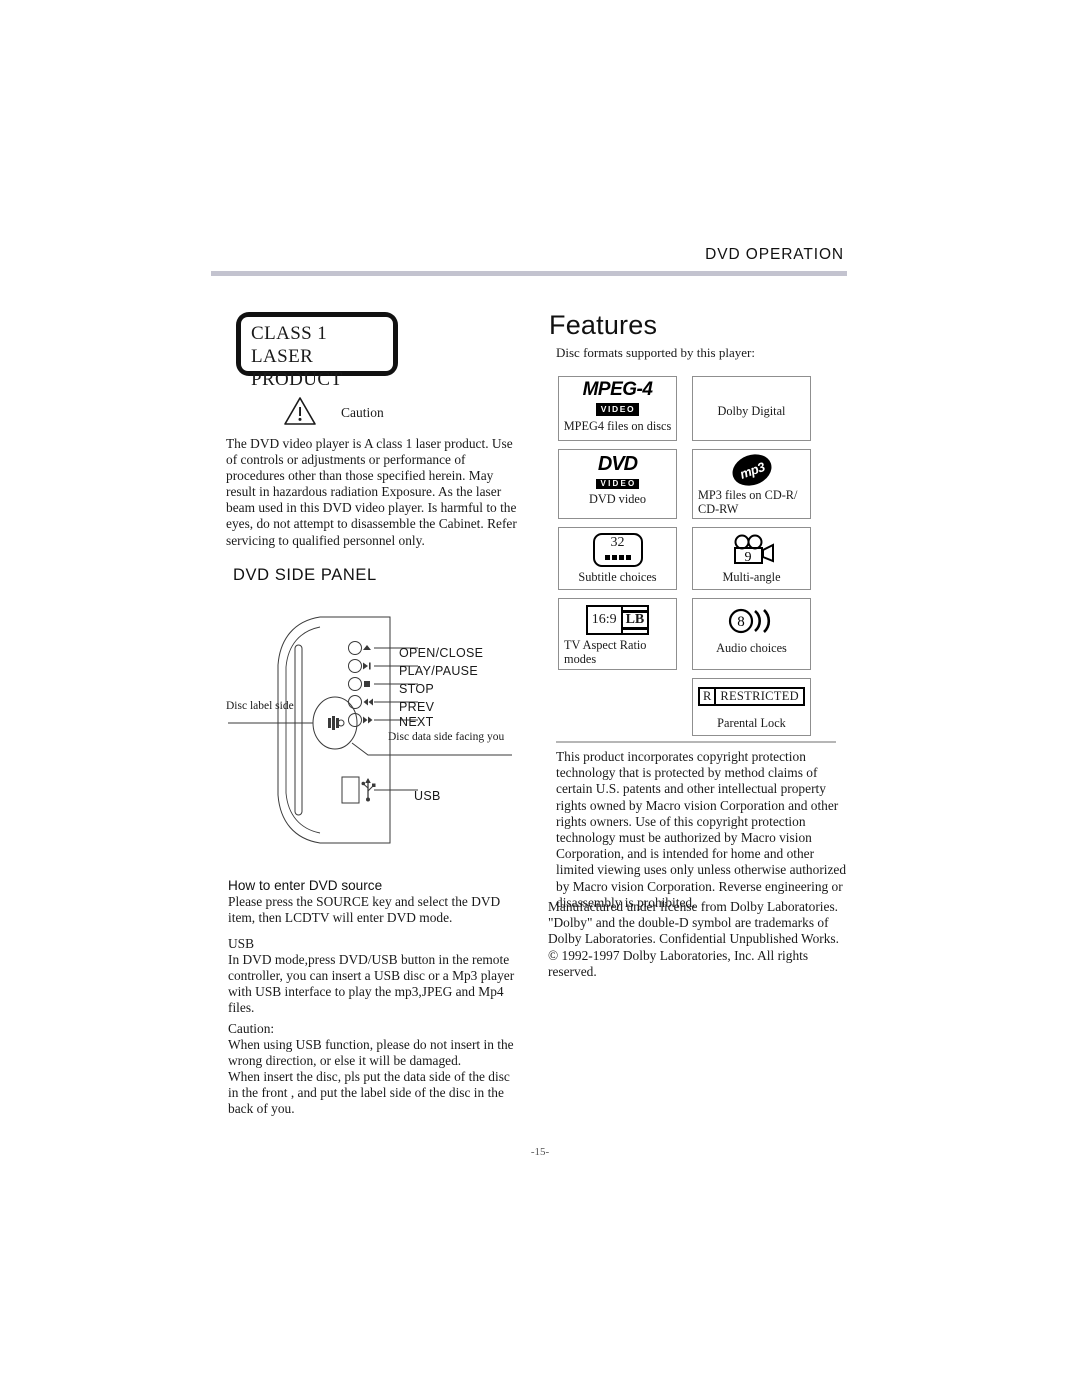  I want to click on panel-button-label-play-pause: PLAY/PAUSE, so click(438, 671).